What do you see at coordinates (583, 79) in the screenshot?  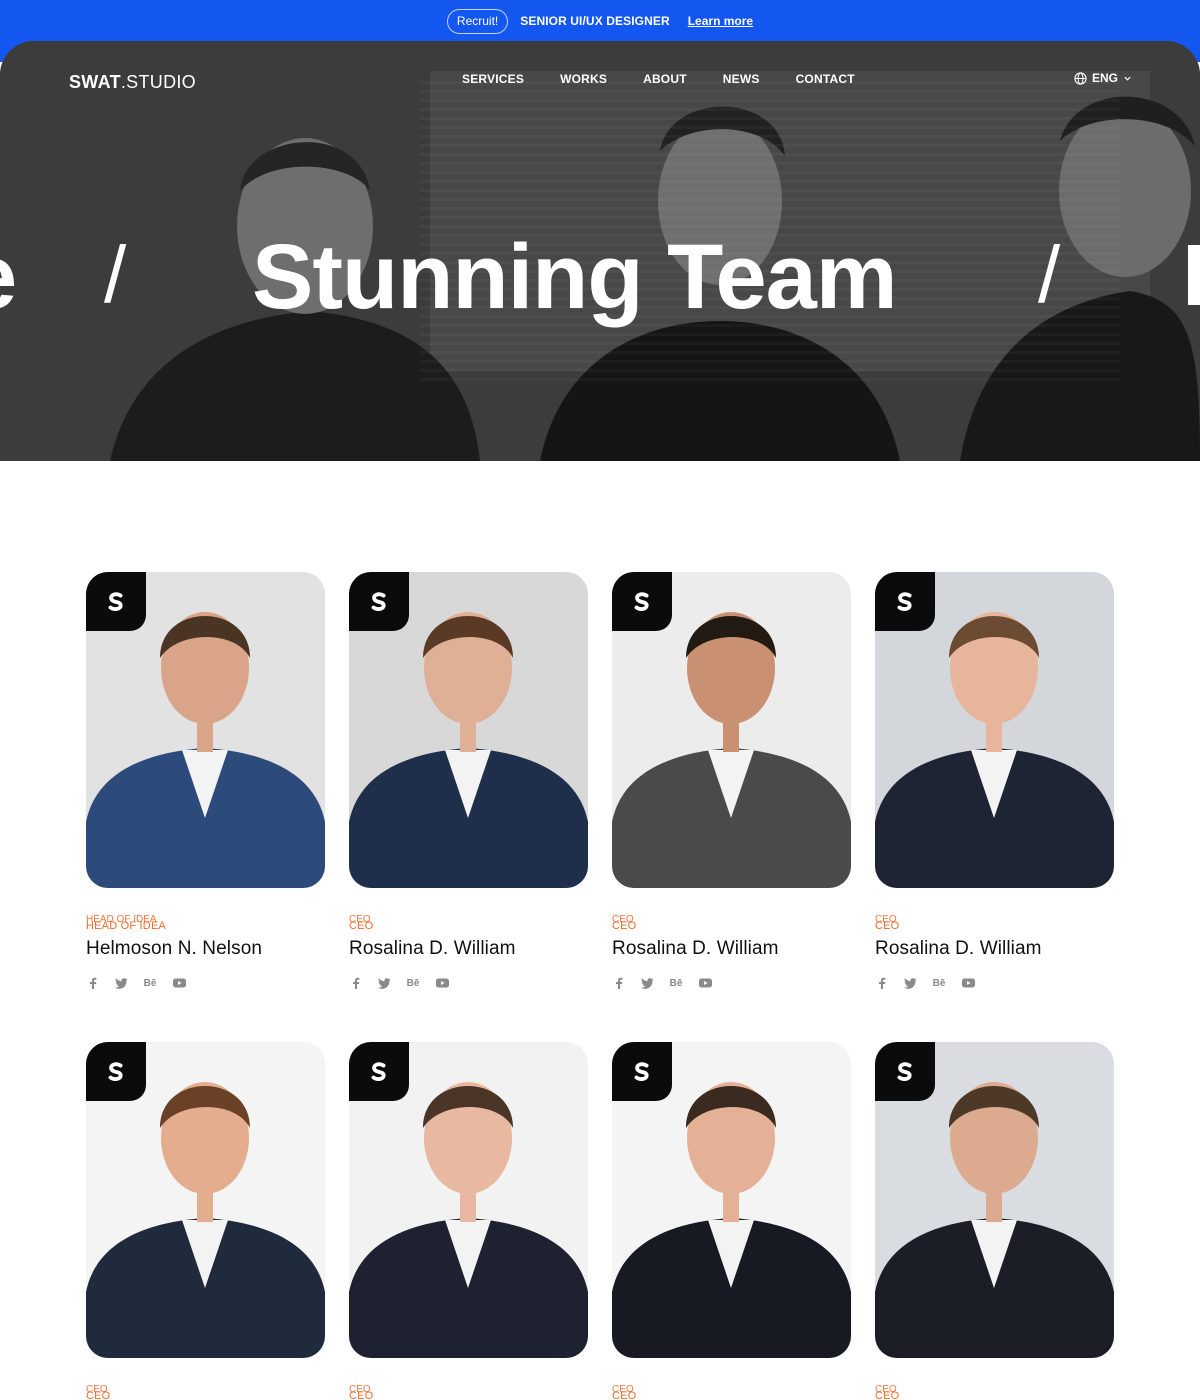 I see `nav-item-works: WORKS` at bounding box center [583, 79].